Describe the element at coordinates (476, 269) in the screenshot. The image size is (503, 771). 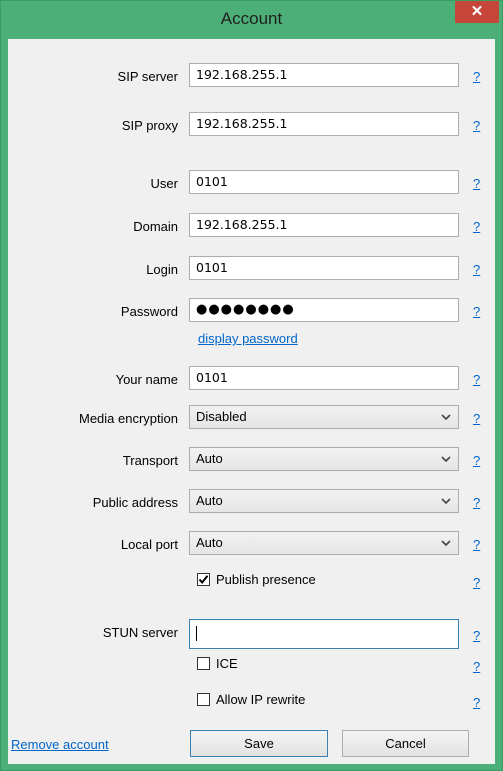
I see `login-help-link: ?` at that location.